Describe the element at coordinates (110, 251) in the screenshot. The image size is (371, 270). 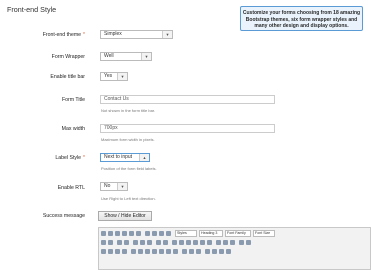
I see `row-icon` at that location.